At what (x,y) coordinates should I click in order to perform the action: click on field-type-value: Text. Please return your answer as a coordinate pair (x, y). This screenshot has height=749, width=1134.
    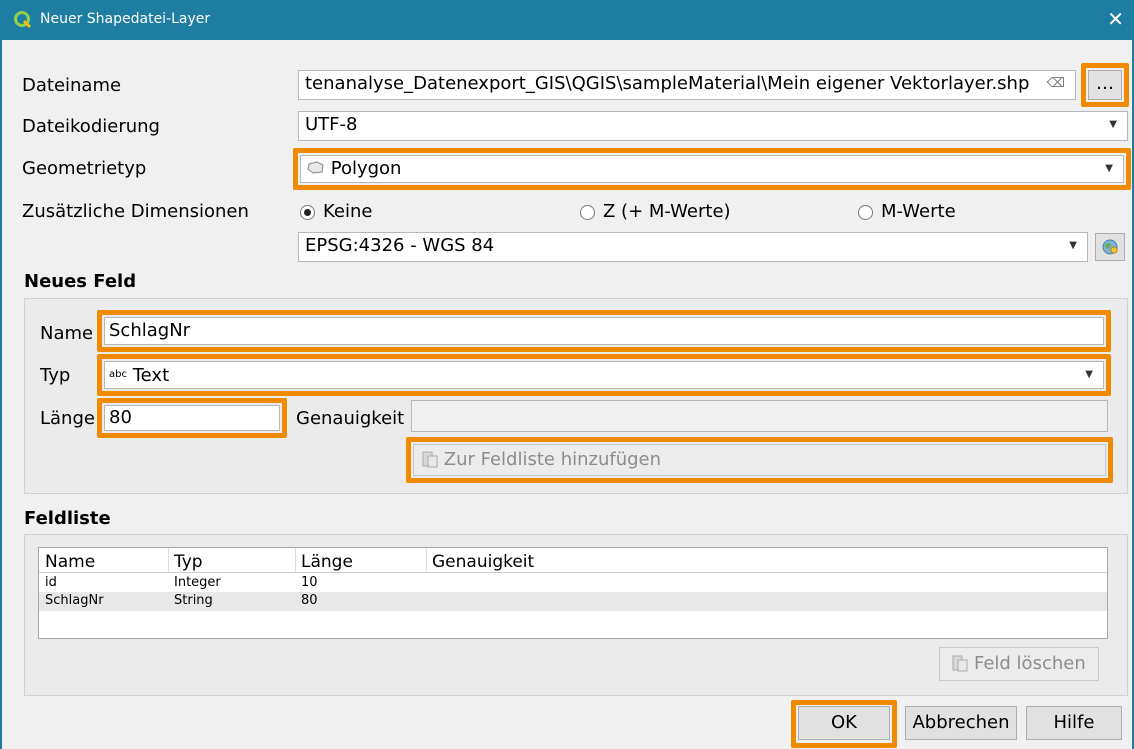
    Looking at the image, I should click on (151, 375).